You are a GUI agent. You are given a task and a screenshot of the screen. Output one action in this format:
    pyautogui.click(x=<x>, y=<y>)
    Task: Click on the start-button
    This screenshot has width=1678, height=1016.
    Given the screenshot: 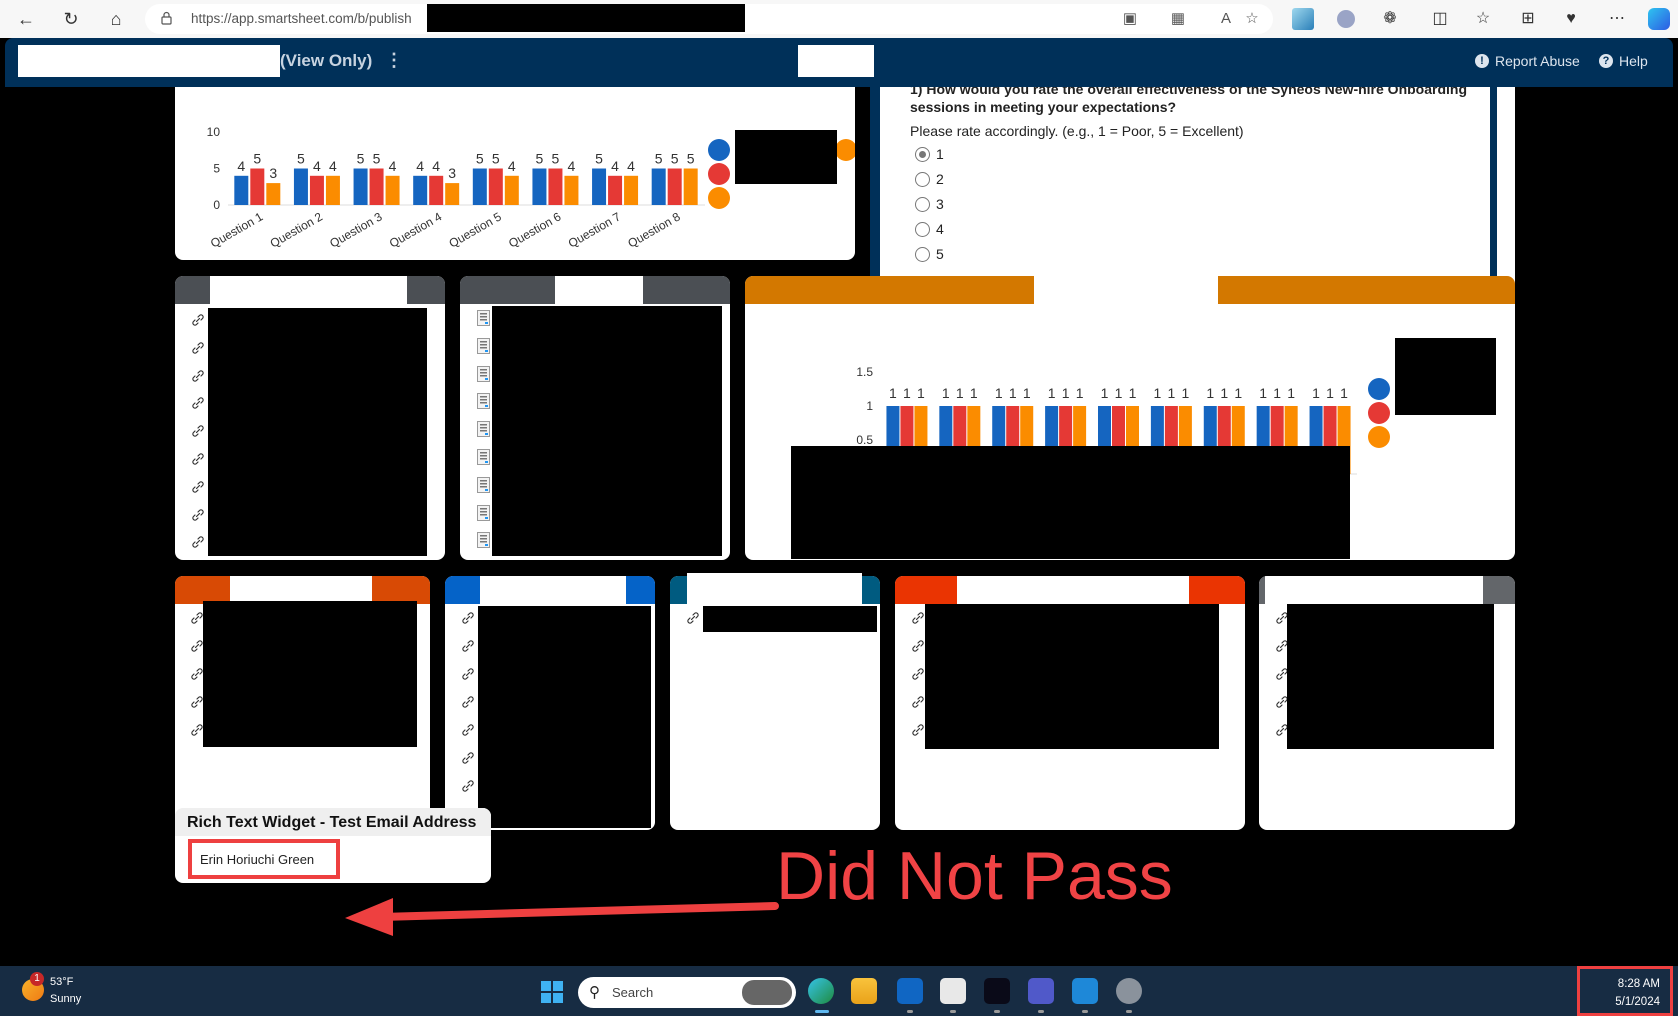 What is the action you would take?
    pyautogui.click(x=552, y=992)
    